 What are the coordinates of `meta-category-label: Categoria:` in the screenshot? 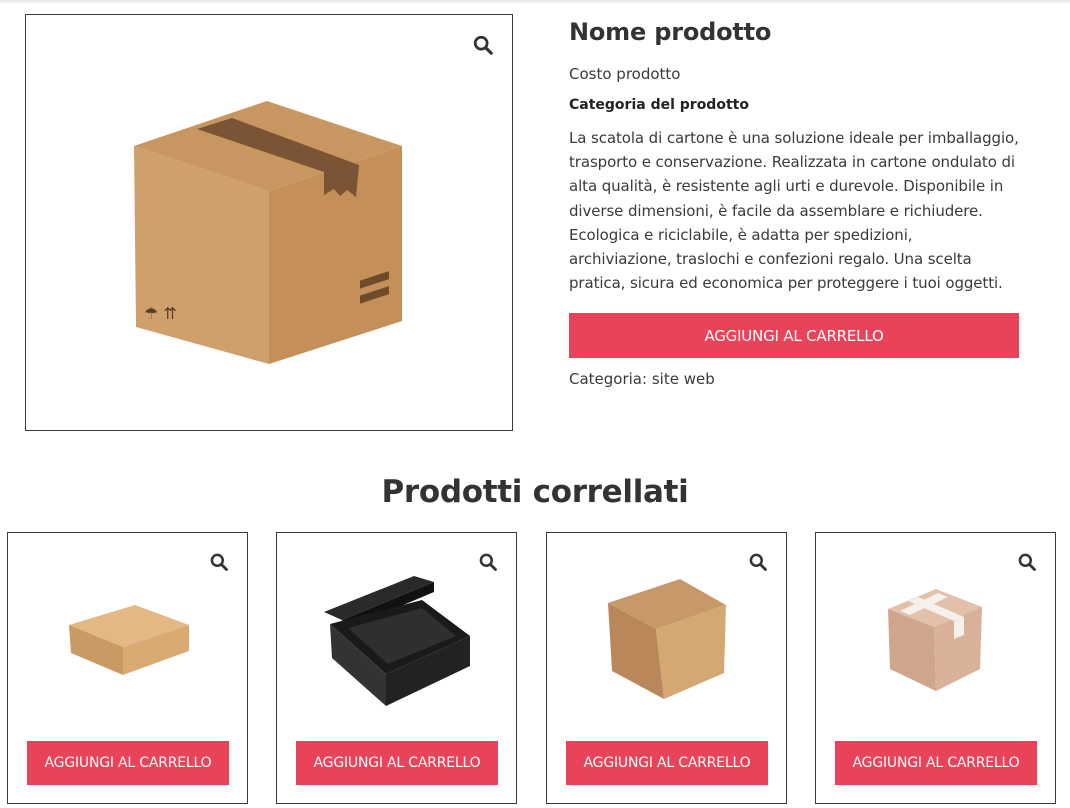 It's located at (608, 379).